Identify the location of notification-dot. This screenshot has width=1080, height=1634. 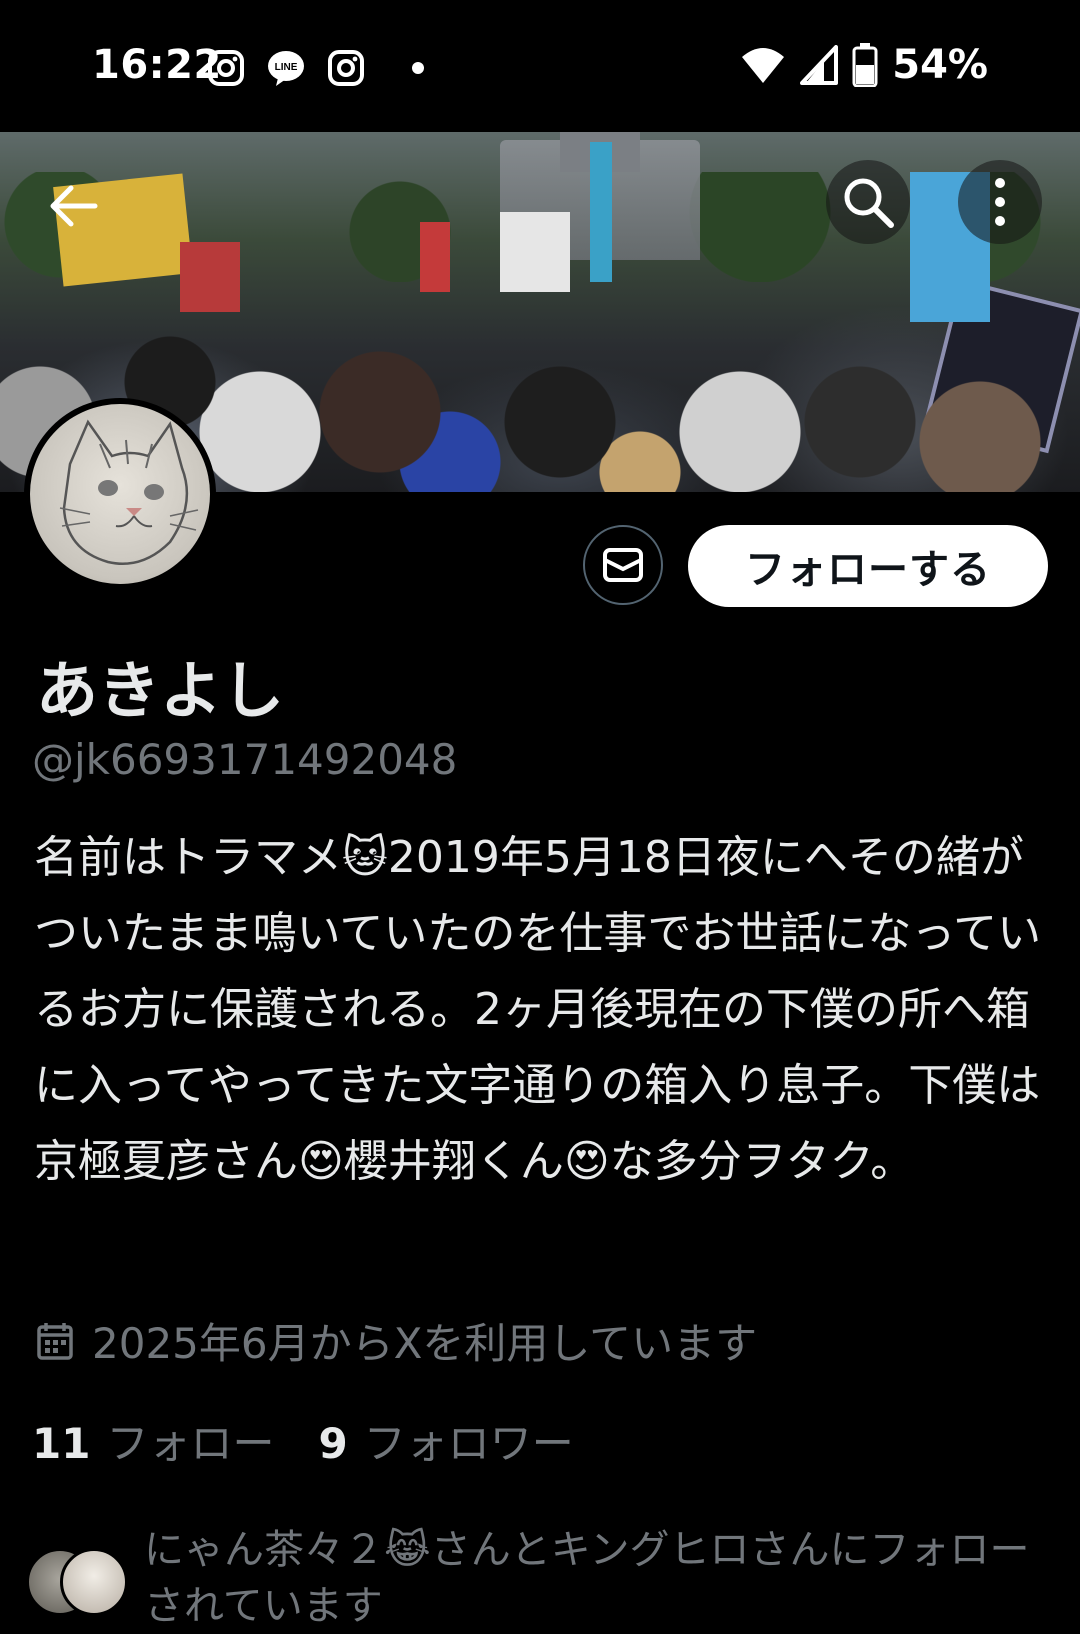
(418, 68).